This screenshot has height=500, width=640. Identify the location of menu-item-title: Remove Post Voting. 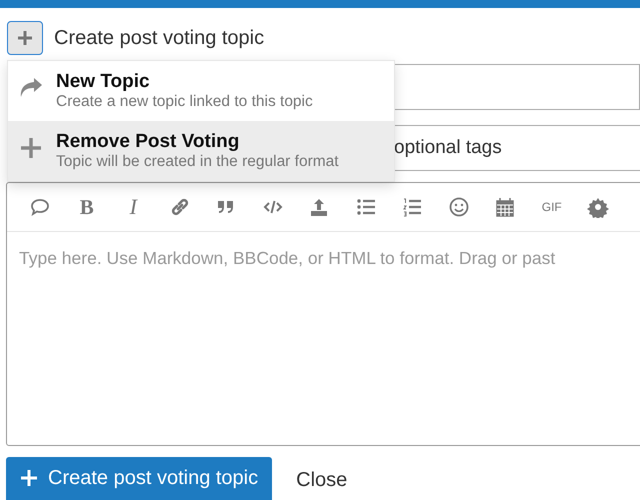
(148, 142).